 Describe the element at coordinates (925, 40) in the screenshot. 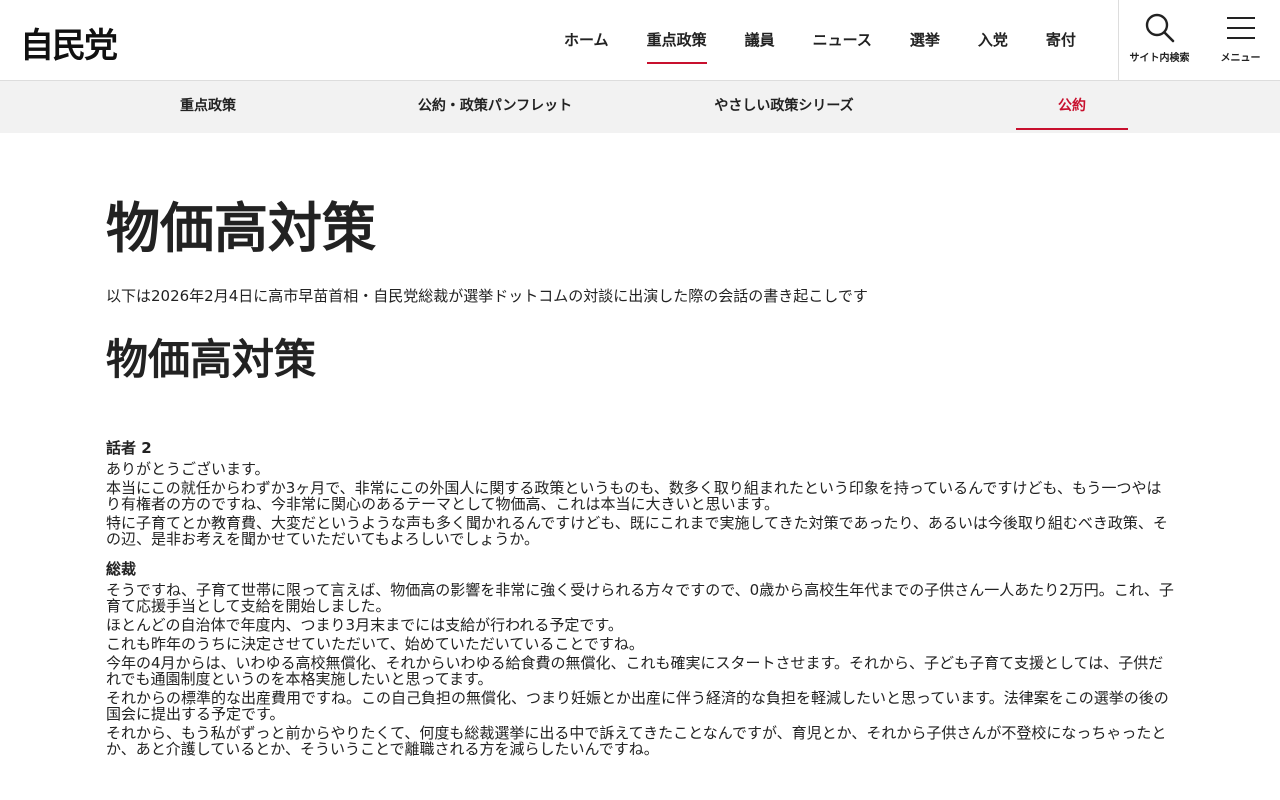

I see `nav-election: 選挙` at that location.